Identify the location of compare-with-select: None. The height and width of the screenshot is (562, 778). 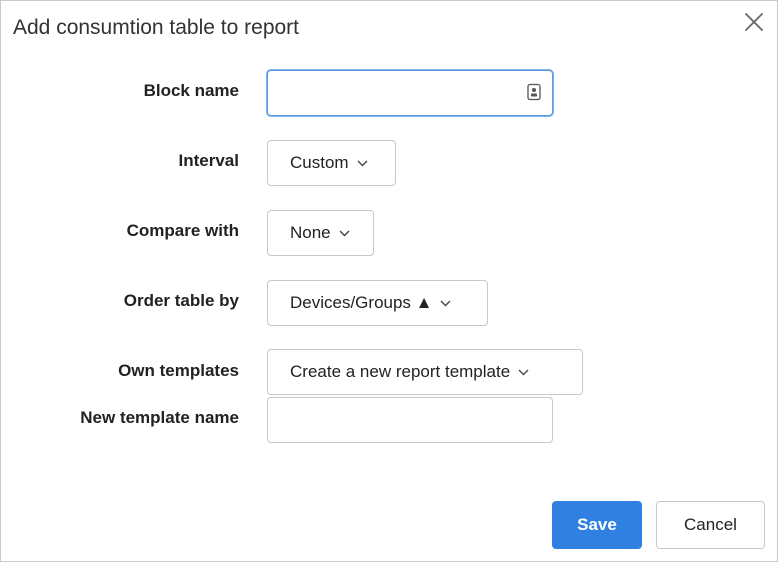
(320, 233).